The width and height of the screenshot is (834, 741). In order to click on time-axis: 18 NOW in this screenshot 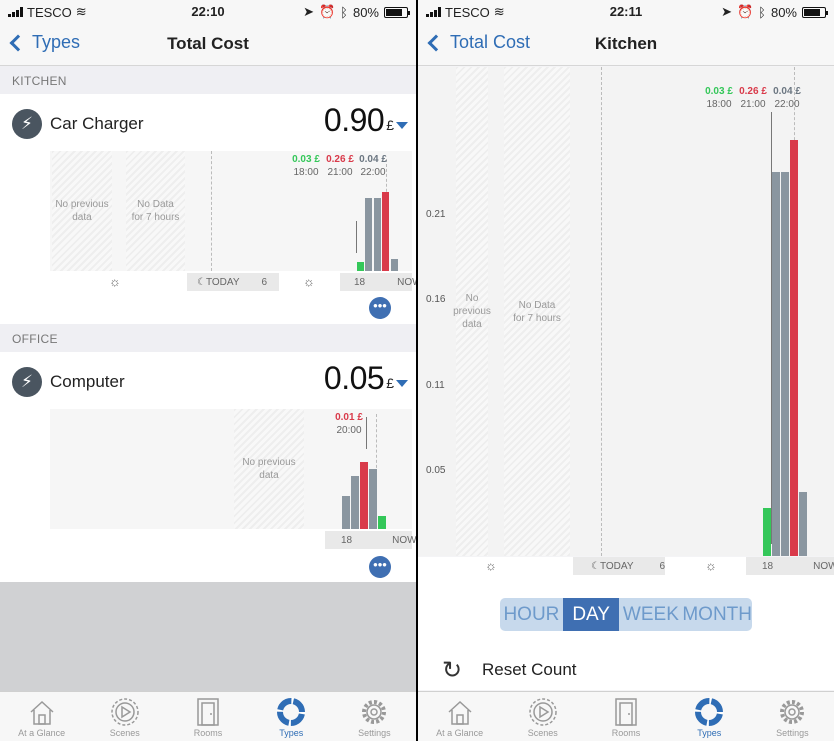, I will do `click(233, 540)`.